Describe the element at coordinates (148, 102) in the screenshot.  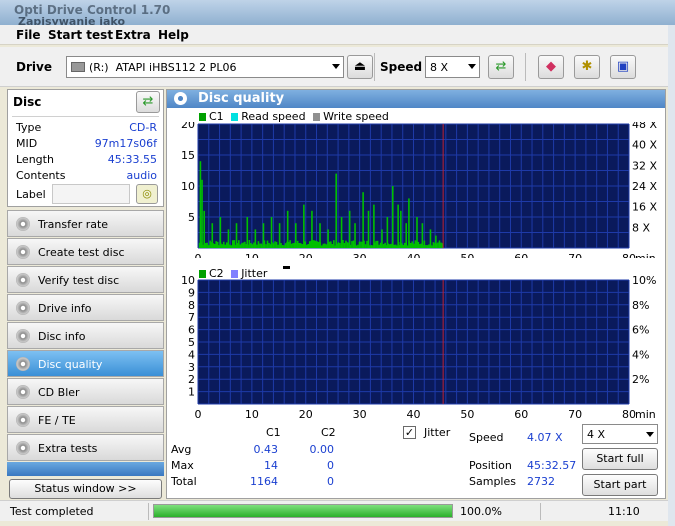
I see `refresh-disc-button: ⇄` at that location.